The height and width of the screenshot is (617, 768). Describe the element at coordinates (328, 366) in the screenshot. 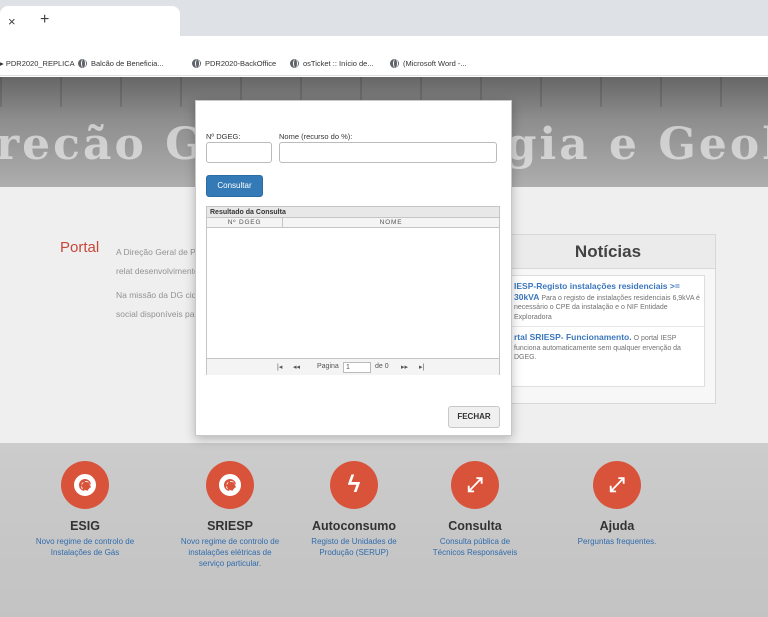

I see `page-label: Pagina` at that location.